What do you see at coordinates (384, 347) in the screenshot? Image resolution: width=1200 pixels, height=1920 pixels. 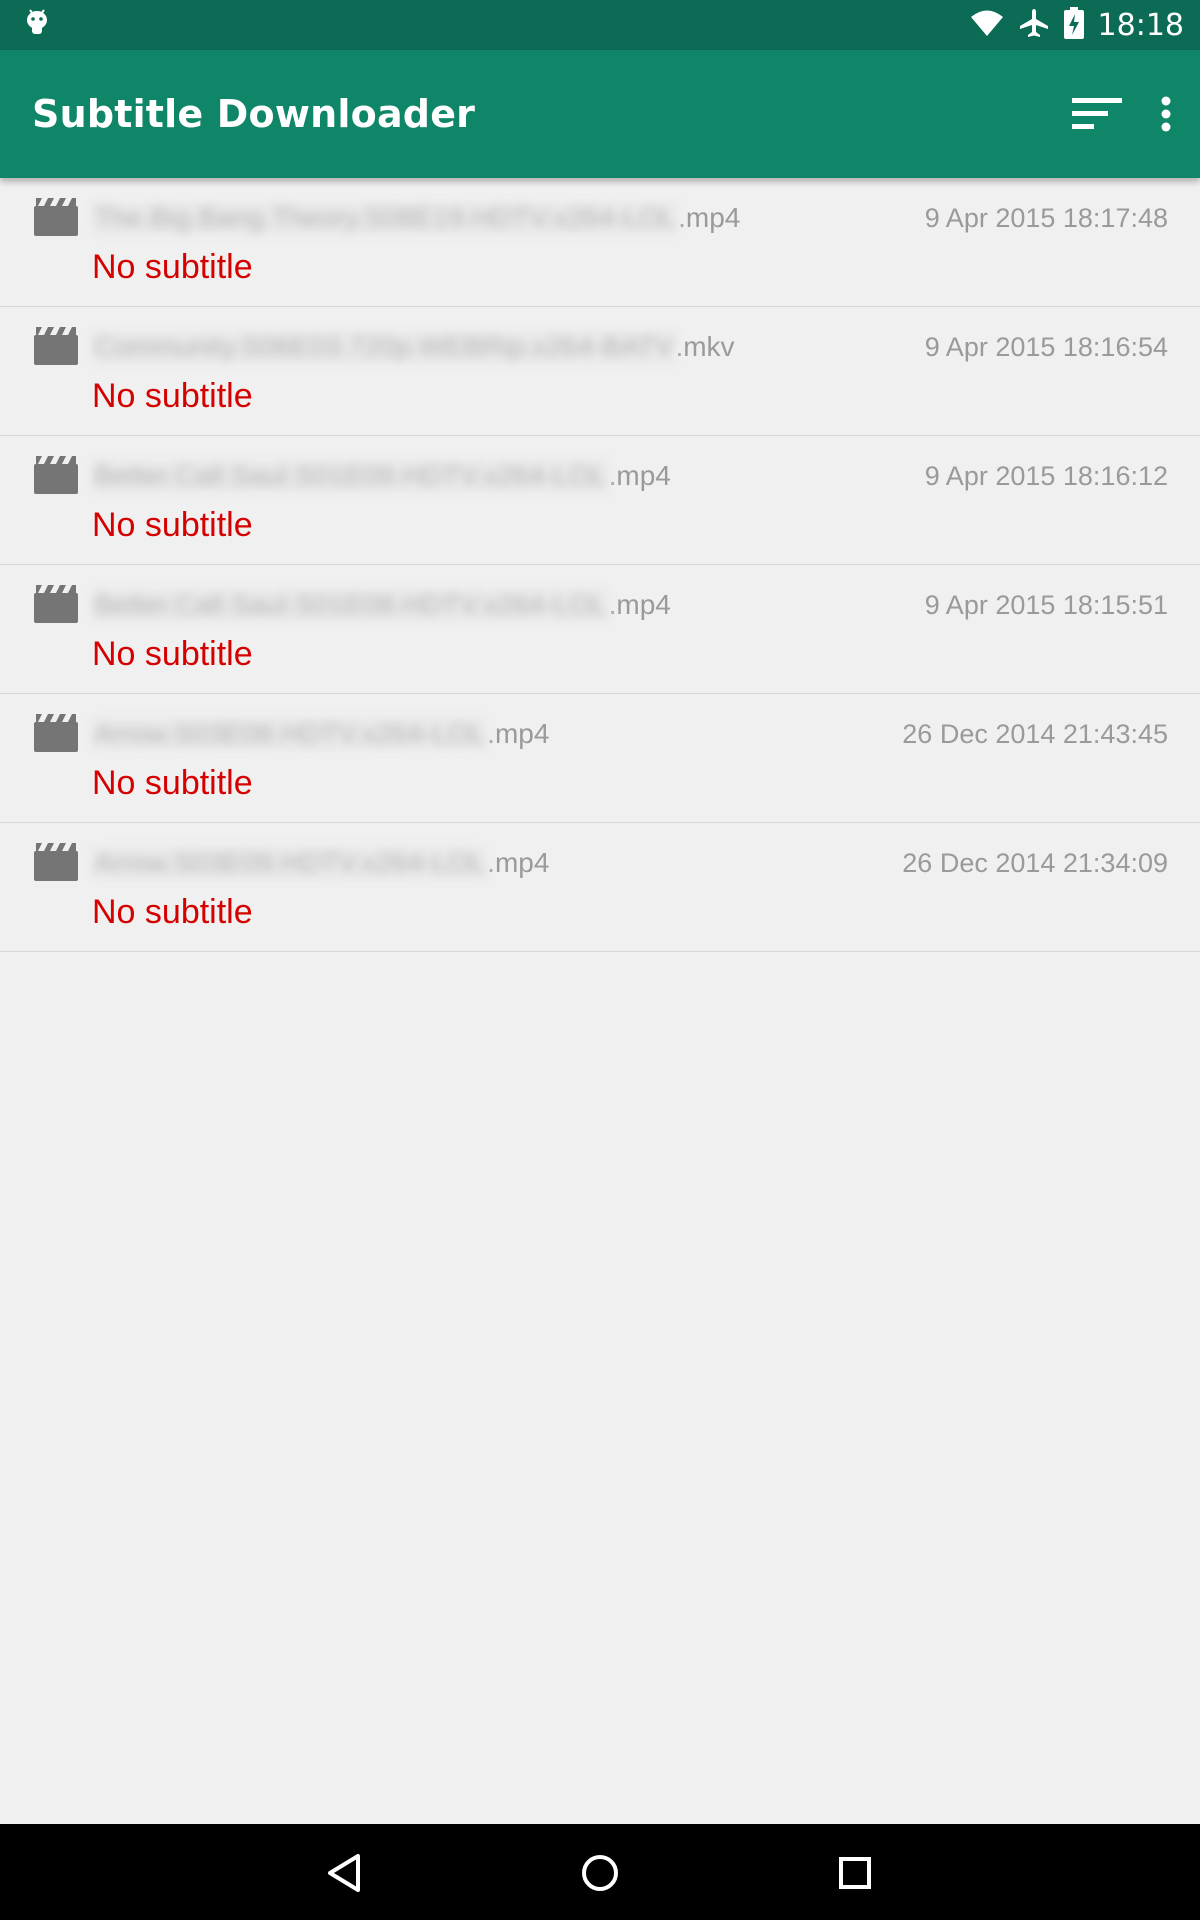 I see `file-name-blurred: Community.S06E03.720p.WEBRip.x264-BATV` at bounding box center [384, 347].